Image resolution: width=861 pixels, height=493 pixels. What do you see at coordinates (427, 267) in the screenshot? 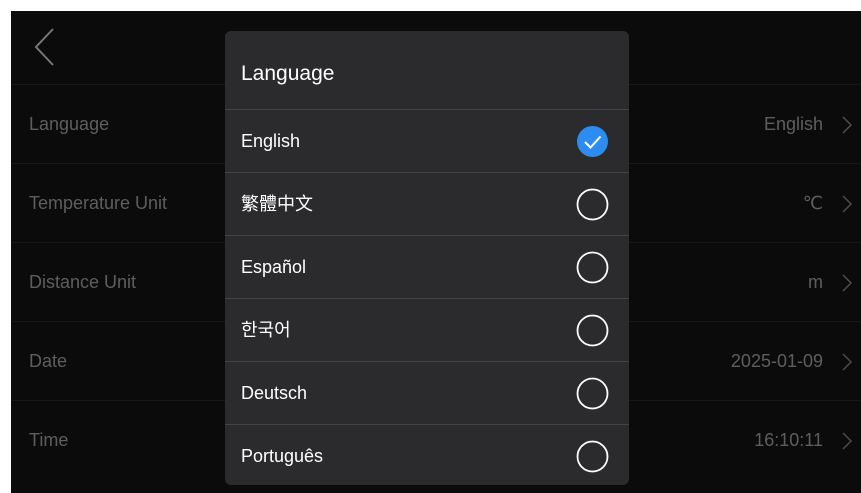
I see `language-option-spanish: Español` at bounding box center [427, 267].